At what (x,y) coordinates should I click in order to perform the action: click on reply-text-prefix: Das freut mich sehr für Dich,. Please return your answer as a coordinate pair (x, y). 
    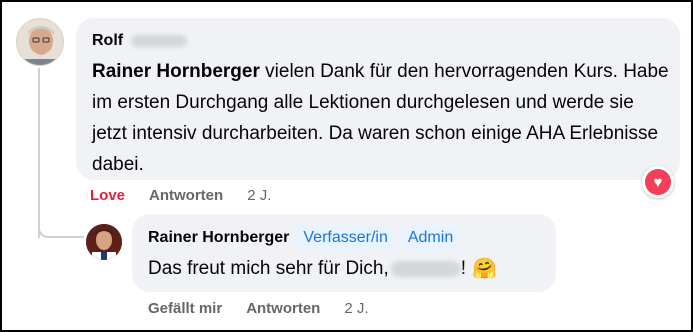
    Looking at the image, I should click on (268, 268).